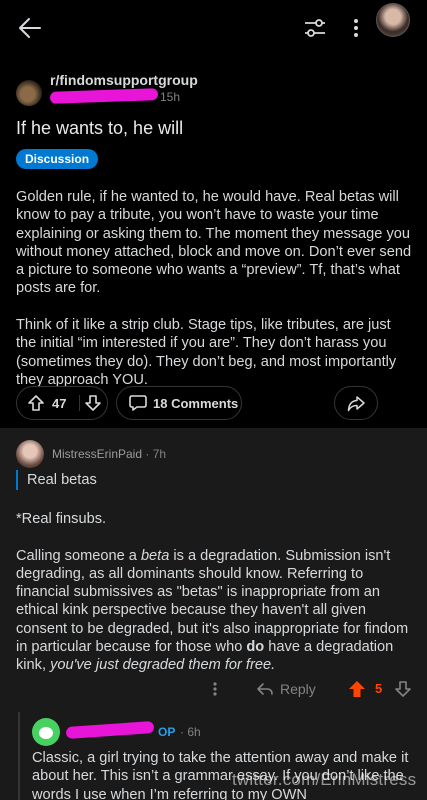 This screenshot has width=427, height=800. Describe the element at coordinates (357, 689) in the screenshot. I see `upvote-active-icon` at that location.